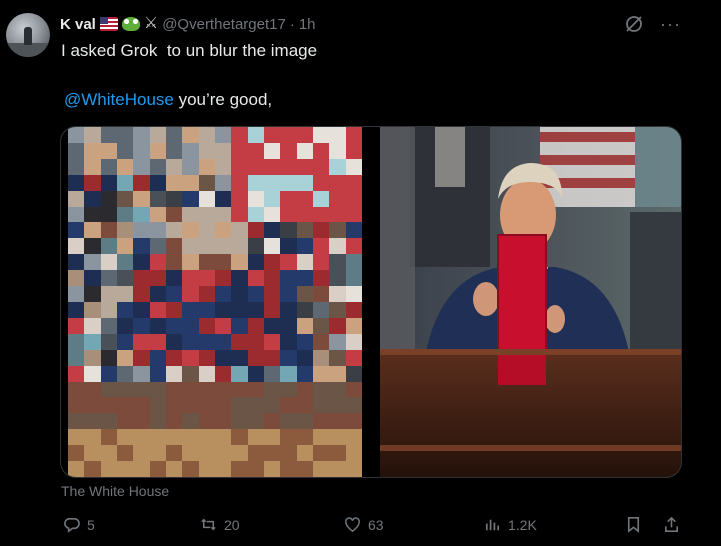 This screenshot has width=721, height=546. What do you see at coordinates (363, 524) in the screenshot?
I see `like-button: 63` at bounding box center [363, 524].